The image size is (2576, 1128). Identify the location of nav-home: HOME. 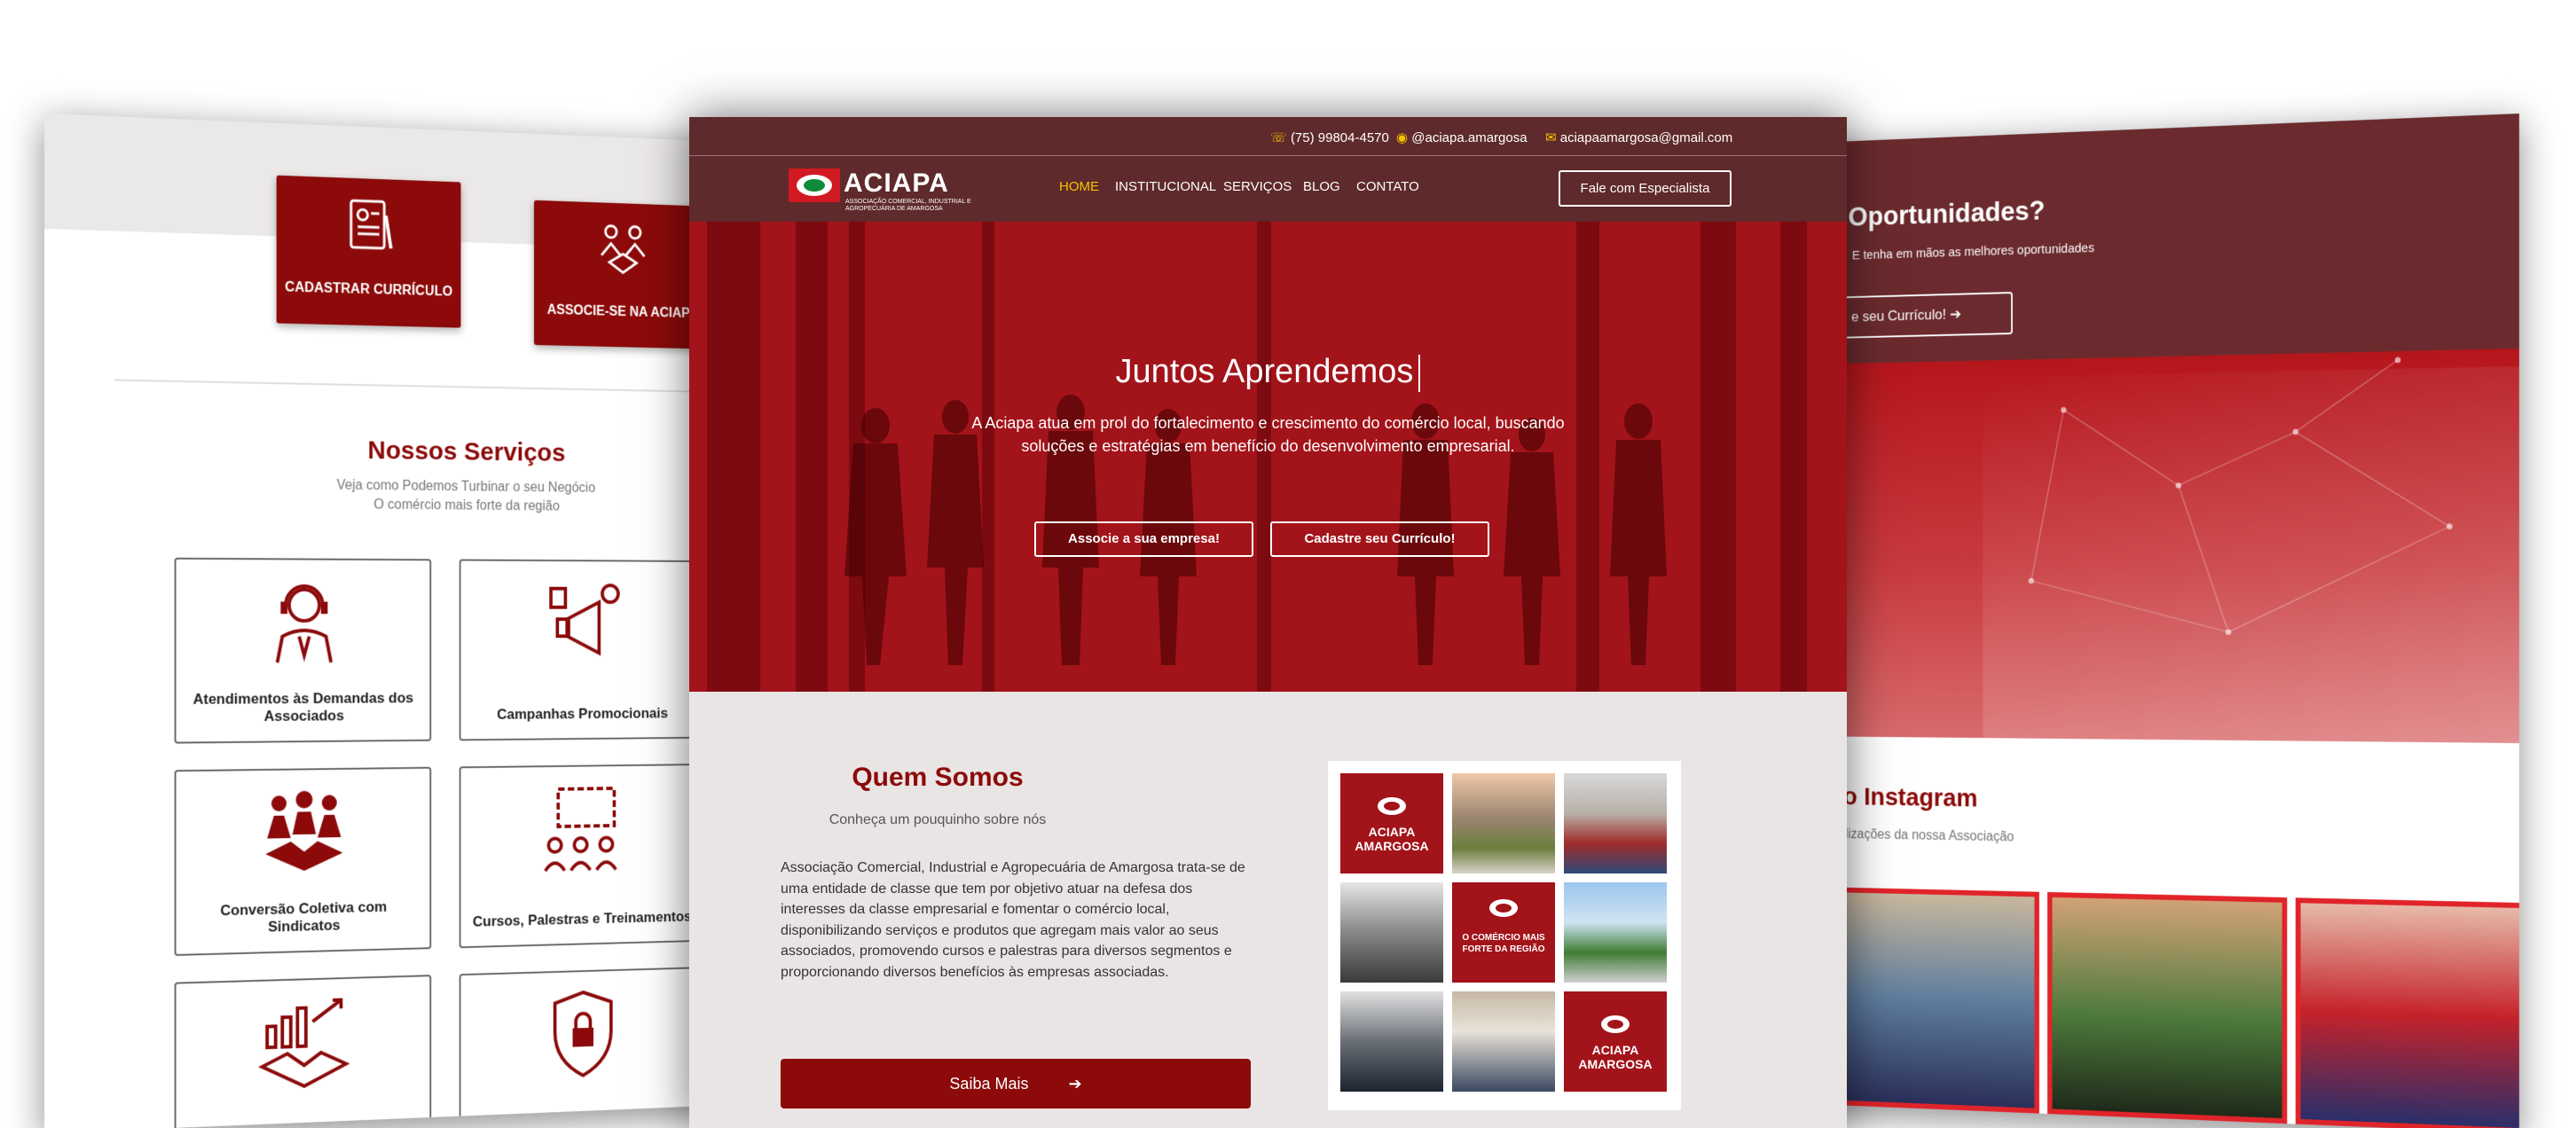
(1079, 186).